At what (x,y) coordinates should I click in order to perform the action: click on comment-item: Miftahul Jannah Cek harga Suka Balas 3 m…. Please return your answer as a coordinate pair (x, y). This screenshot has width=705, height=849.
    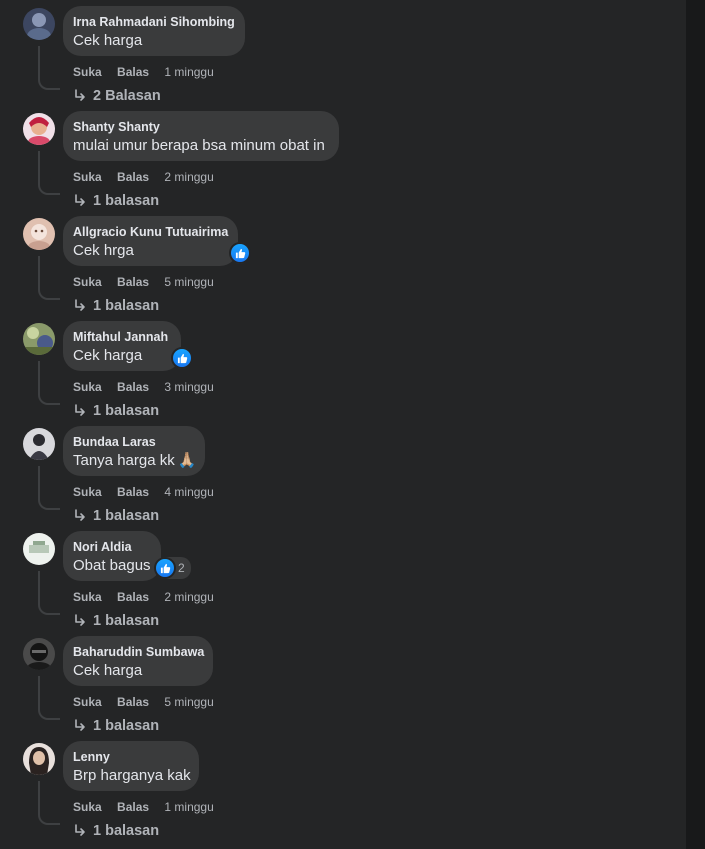
    Looking at the image, I should click on (343, 373).